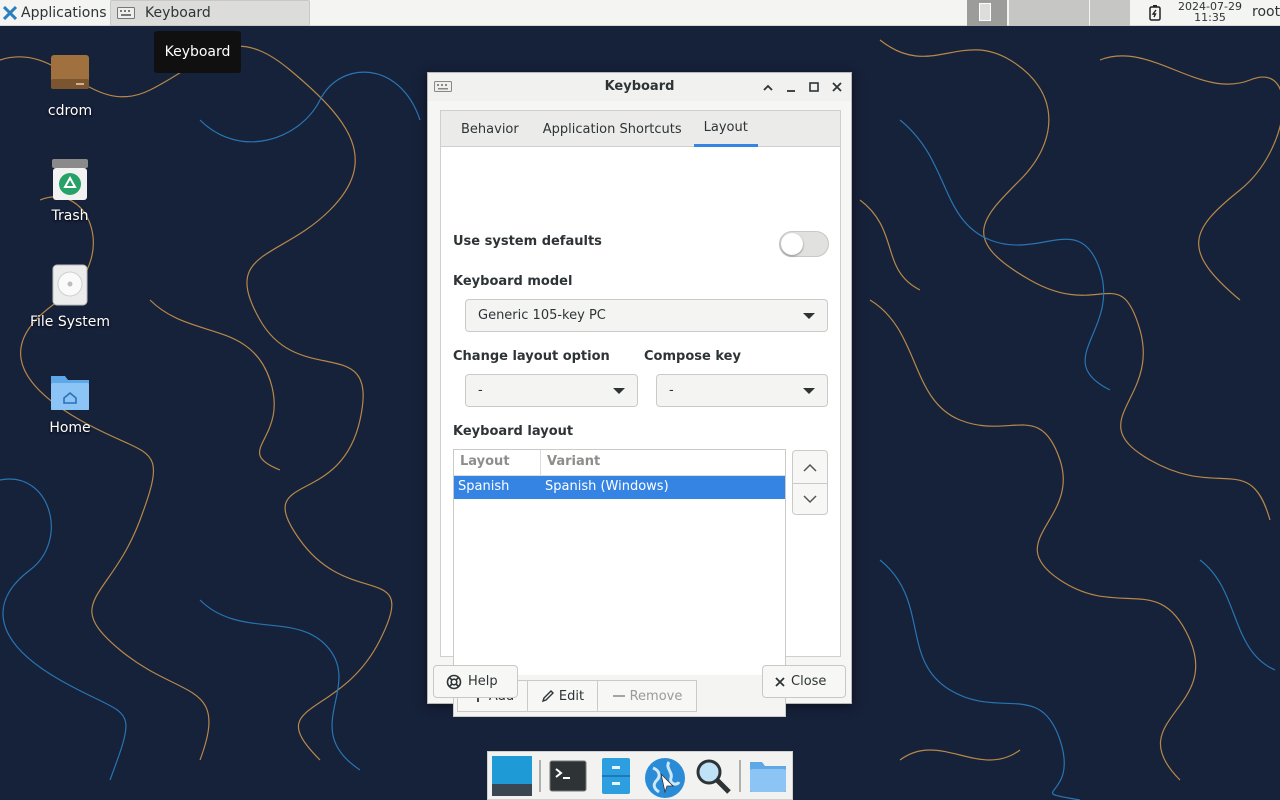  I want to click on chevron-down-icon, so click(810, 499).